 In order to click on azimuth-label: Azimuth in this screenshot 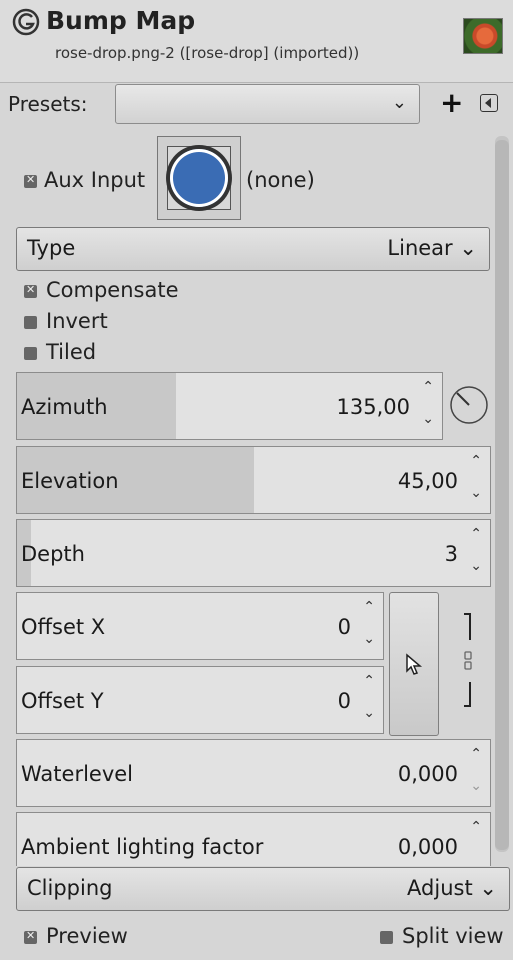, I will do `click(64, 407)`.